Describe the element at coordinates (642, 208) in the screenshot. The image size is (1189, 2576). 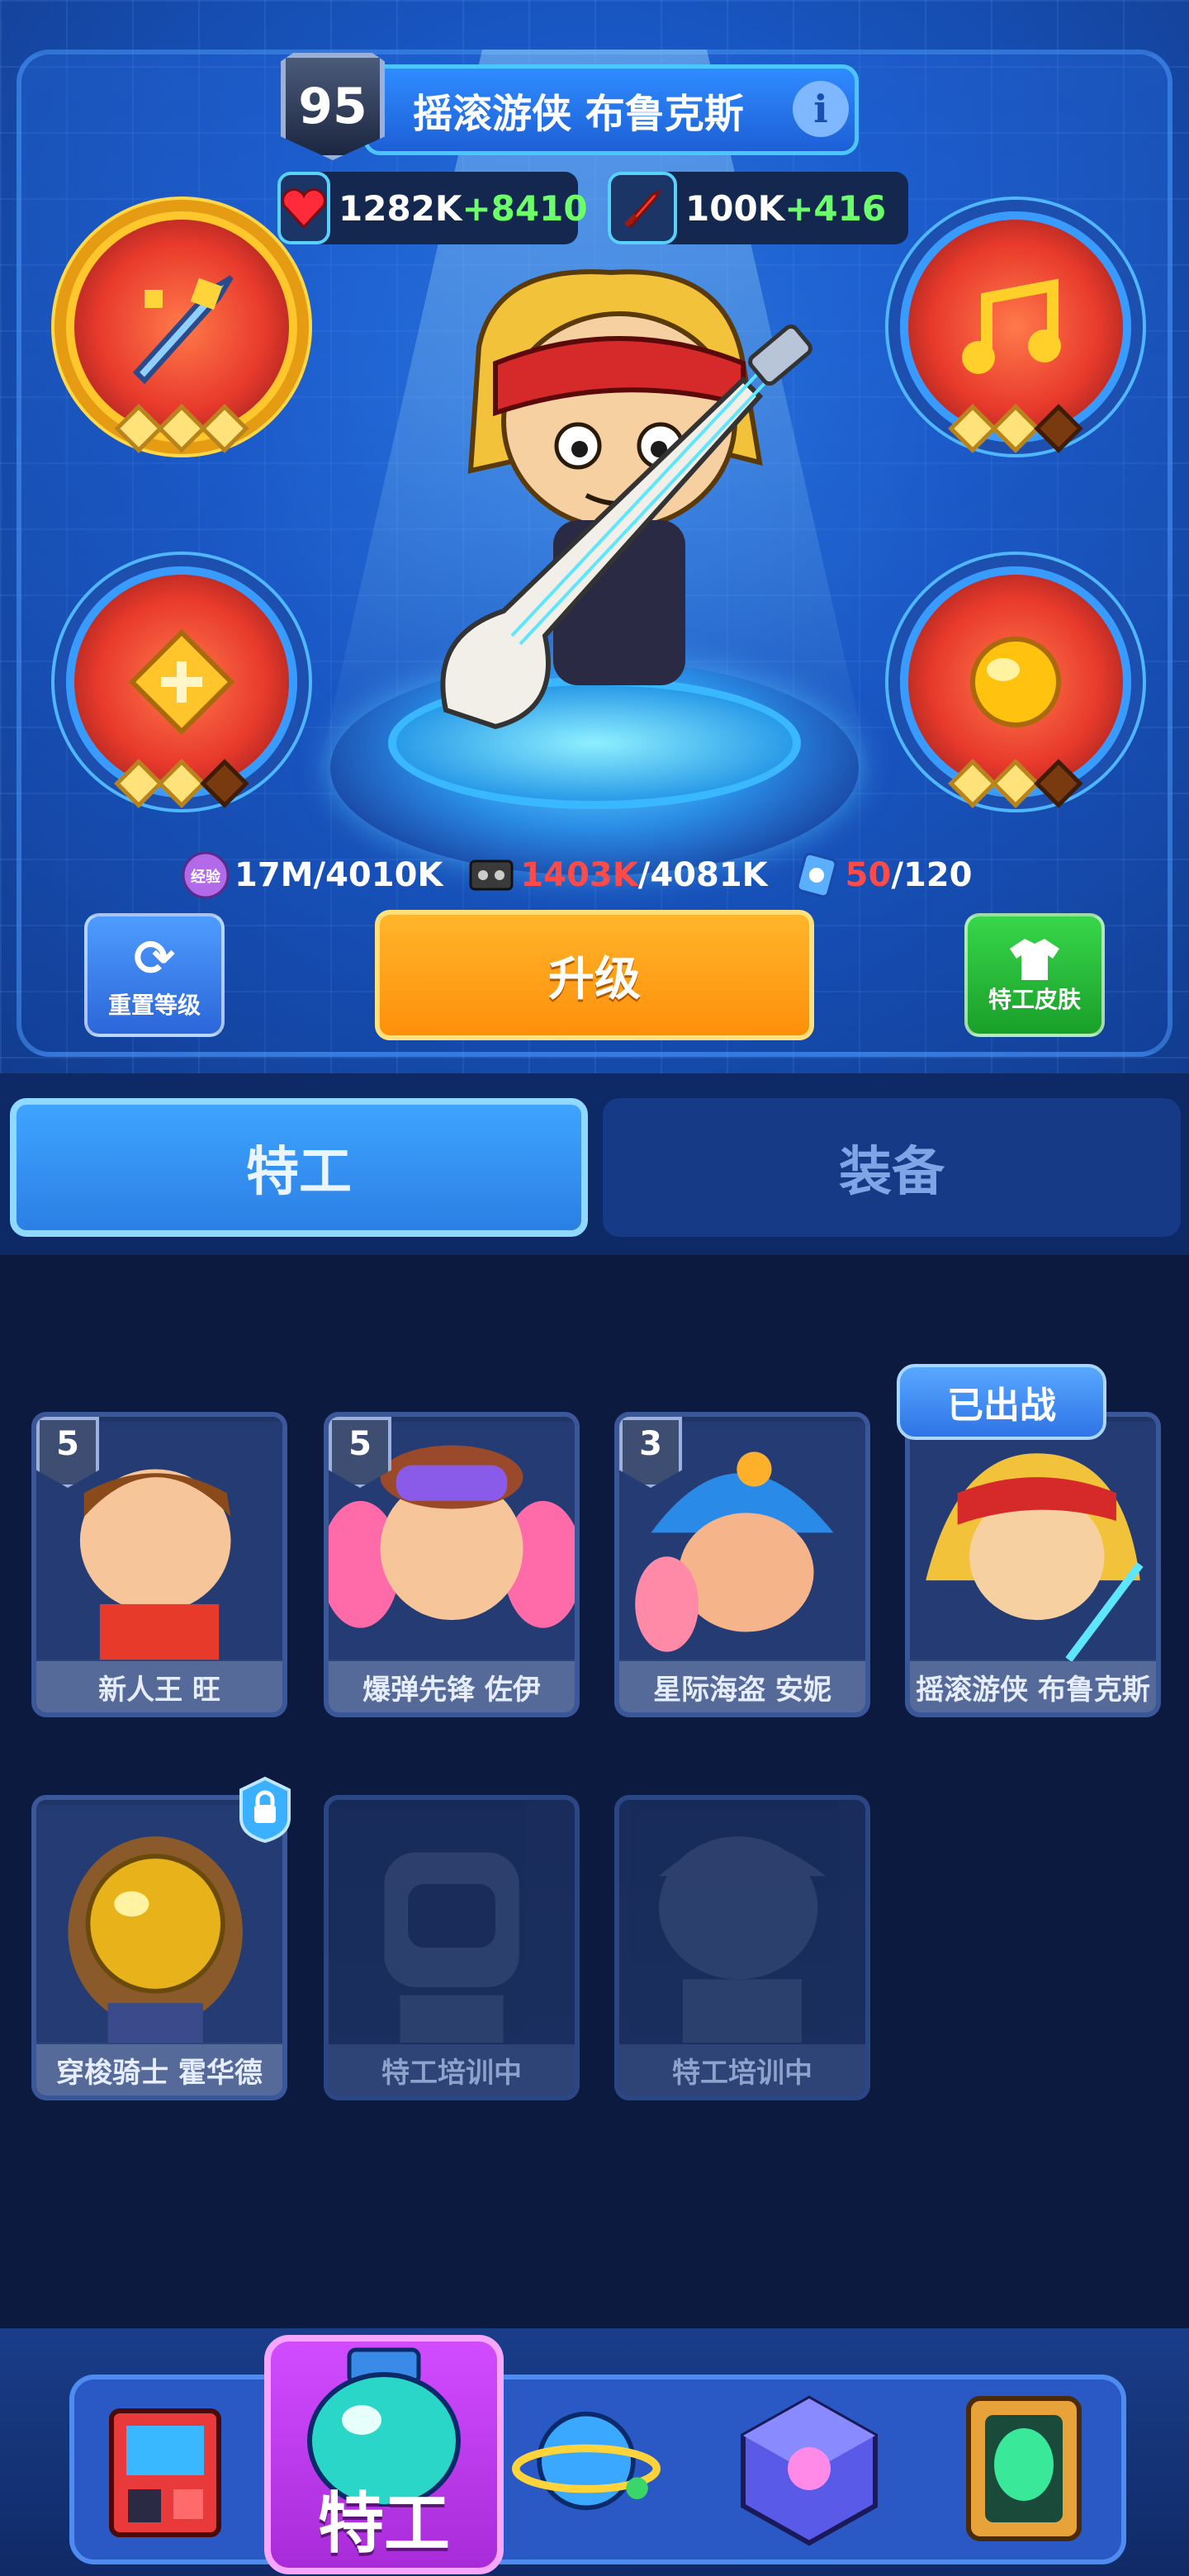
I see `sword-icon` at that location.